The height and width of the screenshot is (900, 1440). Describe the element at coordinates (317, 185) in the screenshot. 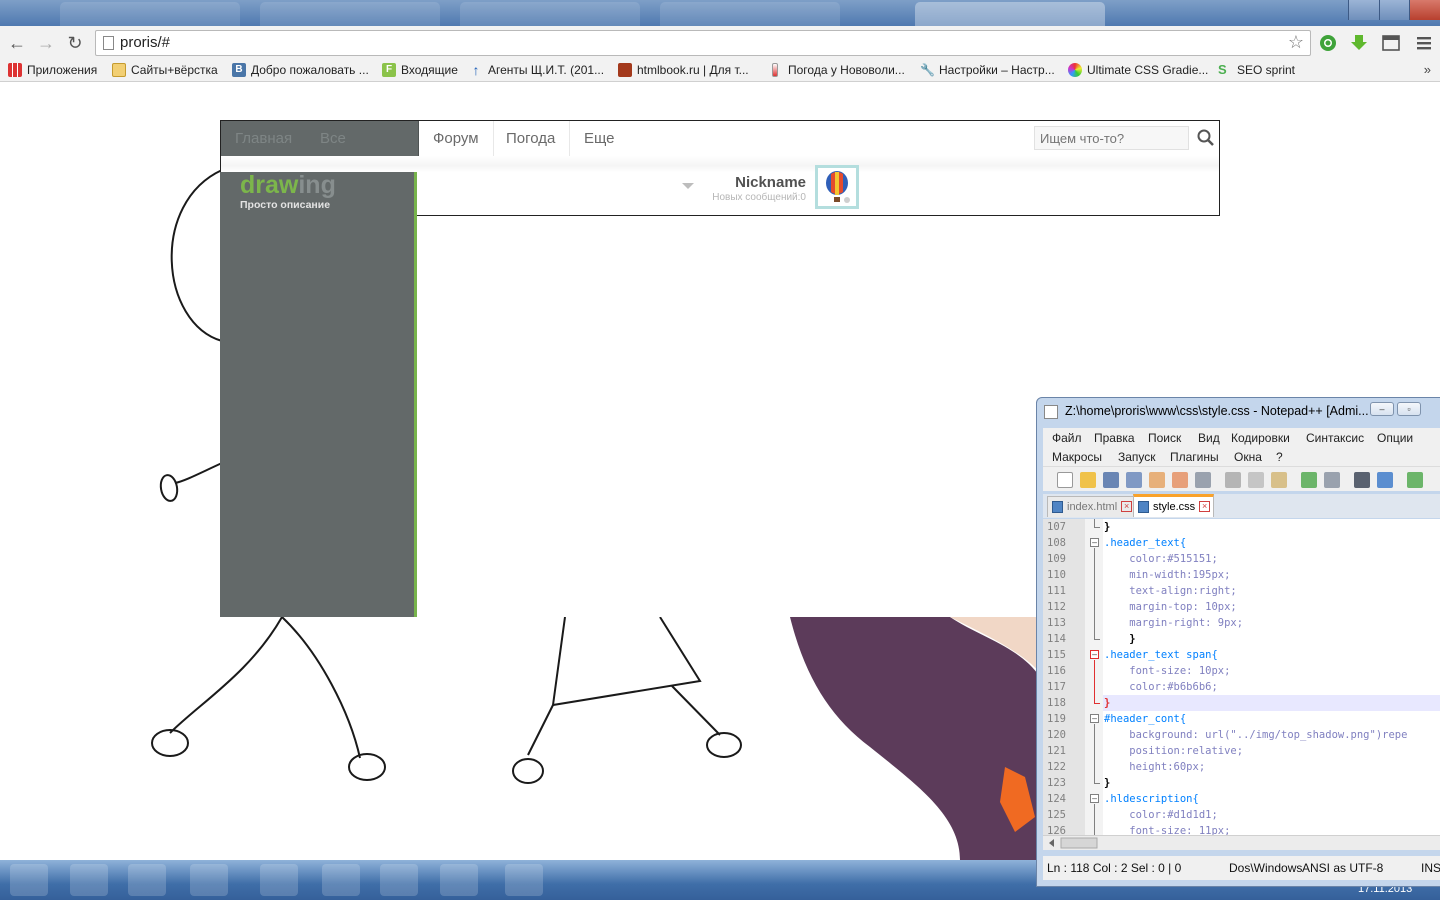

I see `logo-ing: ing` at that location.